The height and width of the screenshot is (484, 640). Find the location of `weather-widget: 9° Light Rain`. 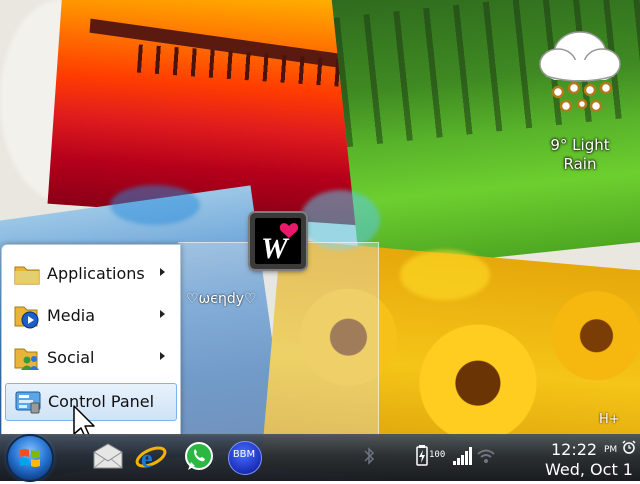

weather-widget: 9° Light Rain is located at coordinates (580, 96).